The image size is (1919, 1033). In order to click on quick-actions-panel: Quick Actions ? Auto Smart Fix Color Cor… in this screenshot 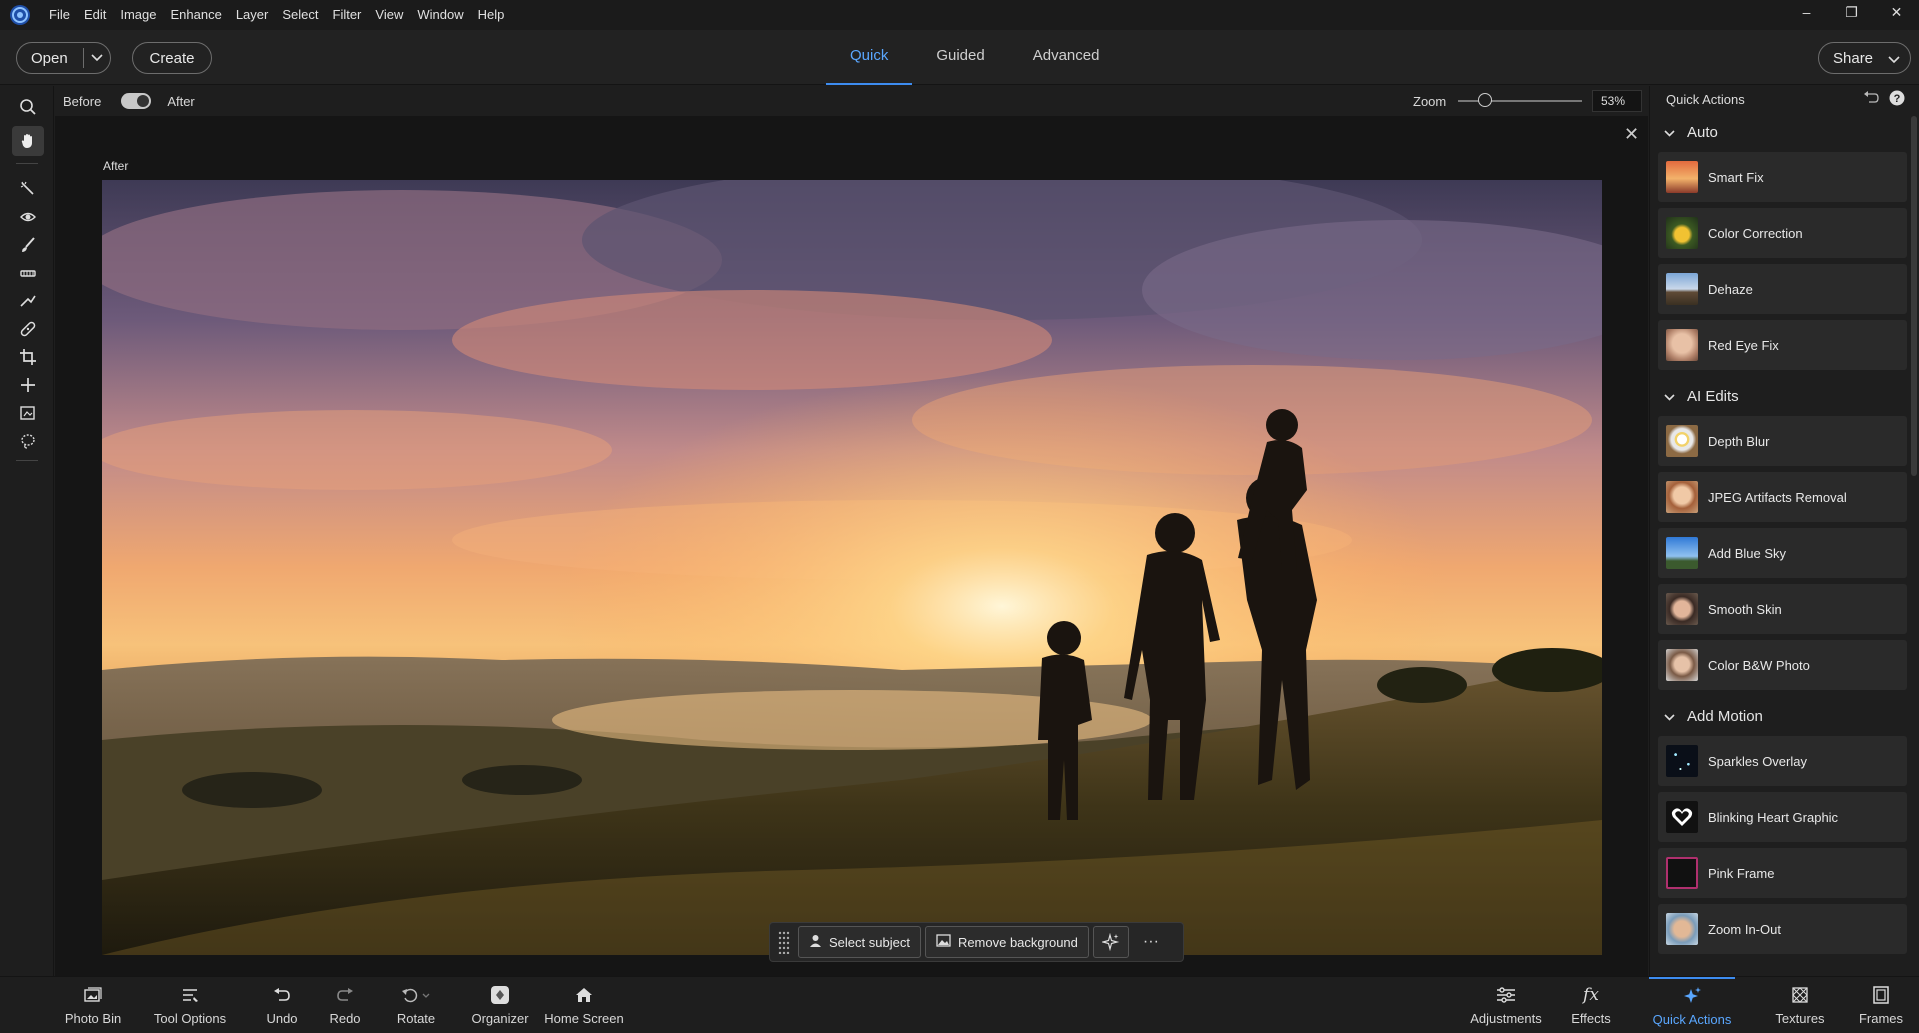, I will do `click(1784, 531)`.